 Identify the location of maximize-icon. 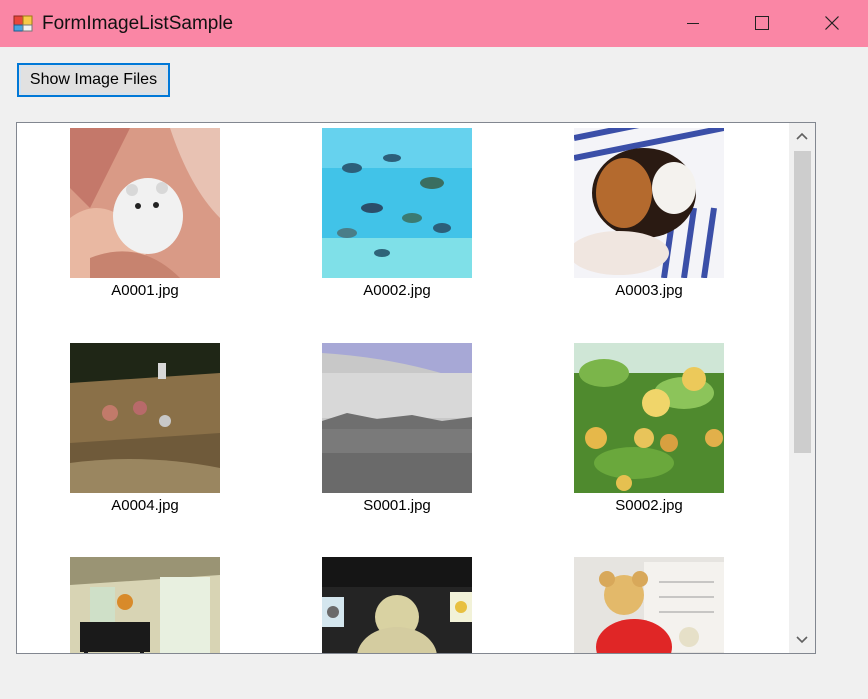
(762, 23).